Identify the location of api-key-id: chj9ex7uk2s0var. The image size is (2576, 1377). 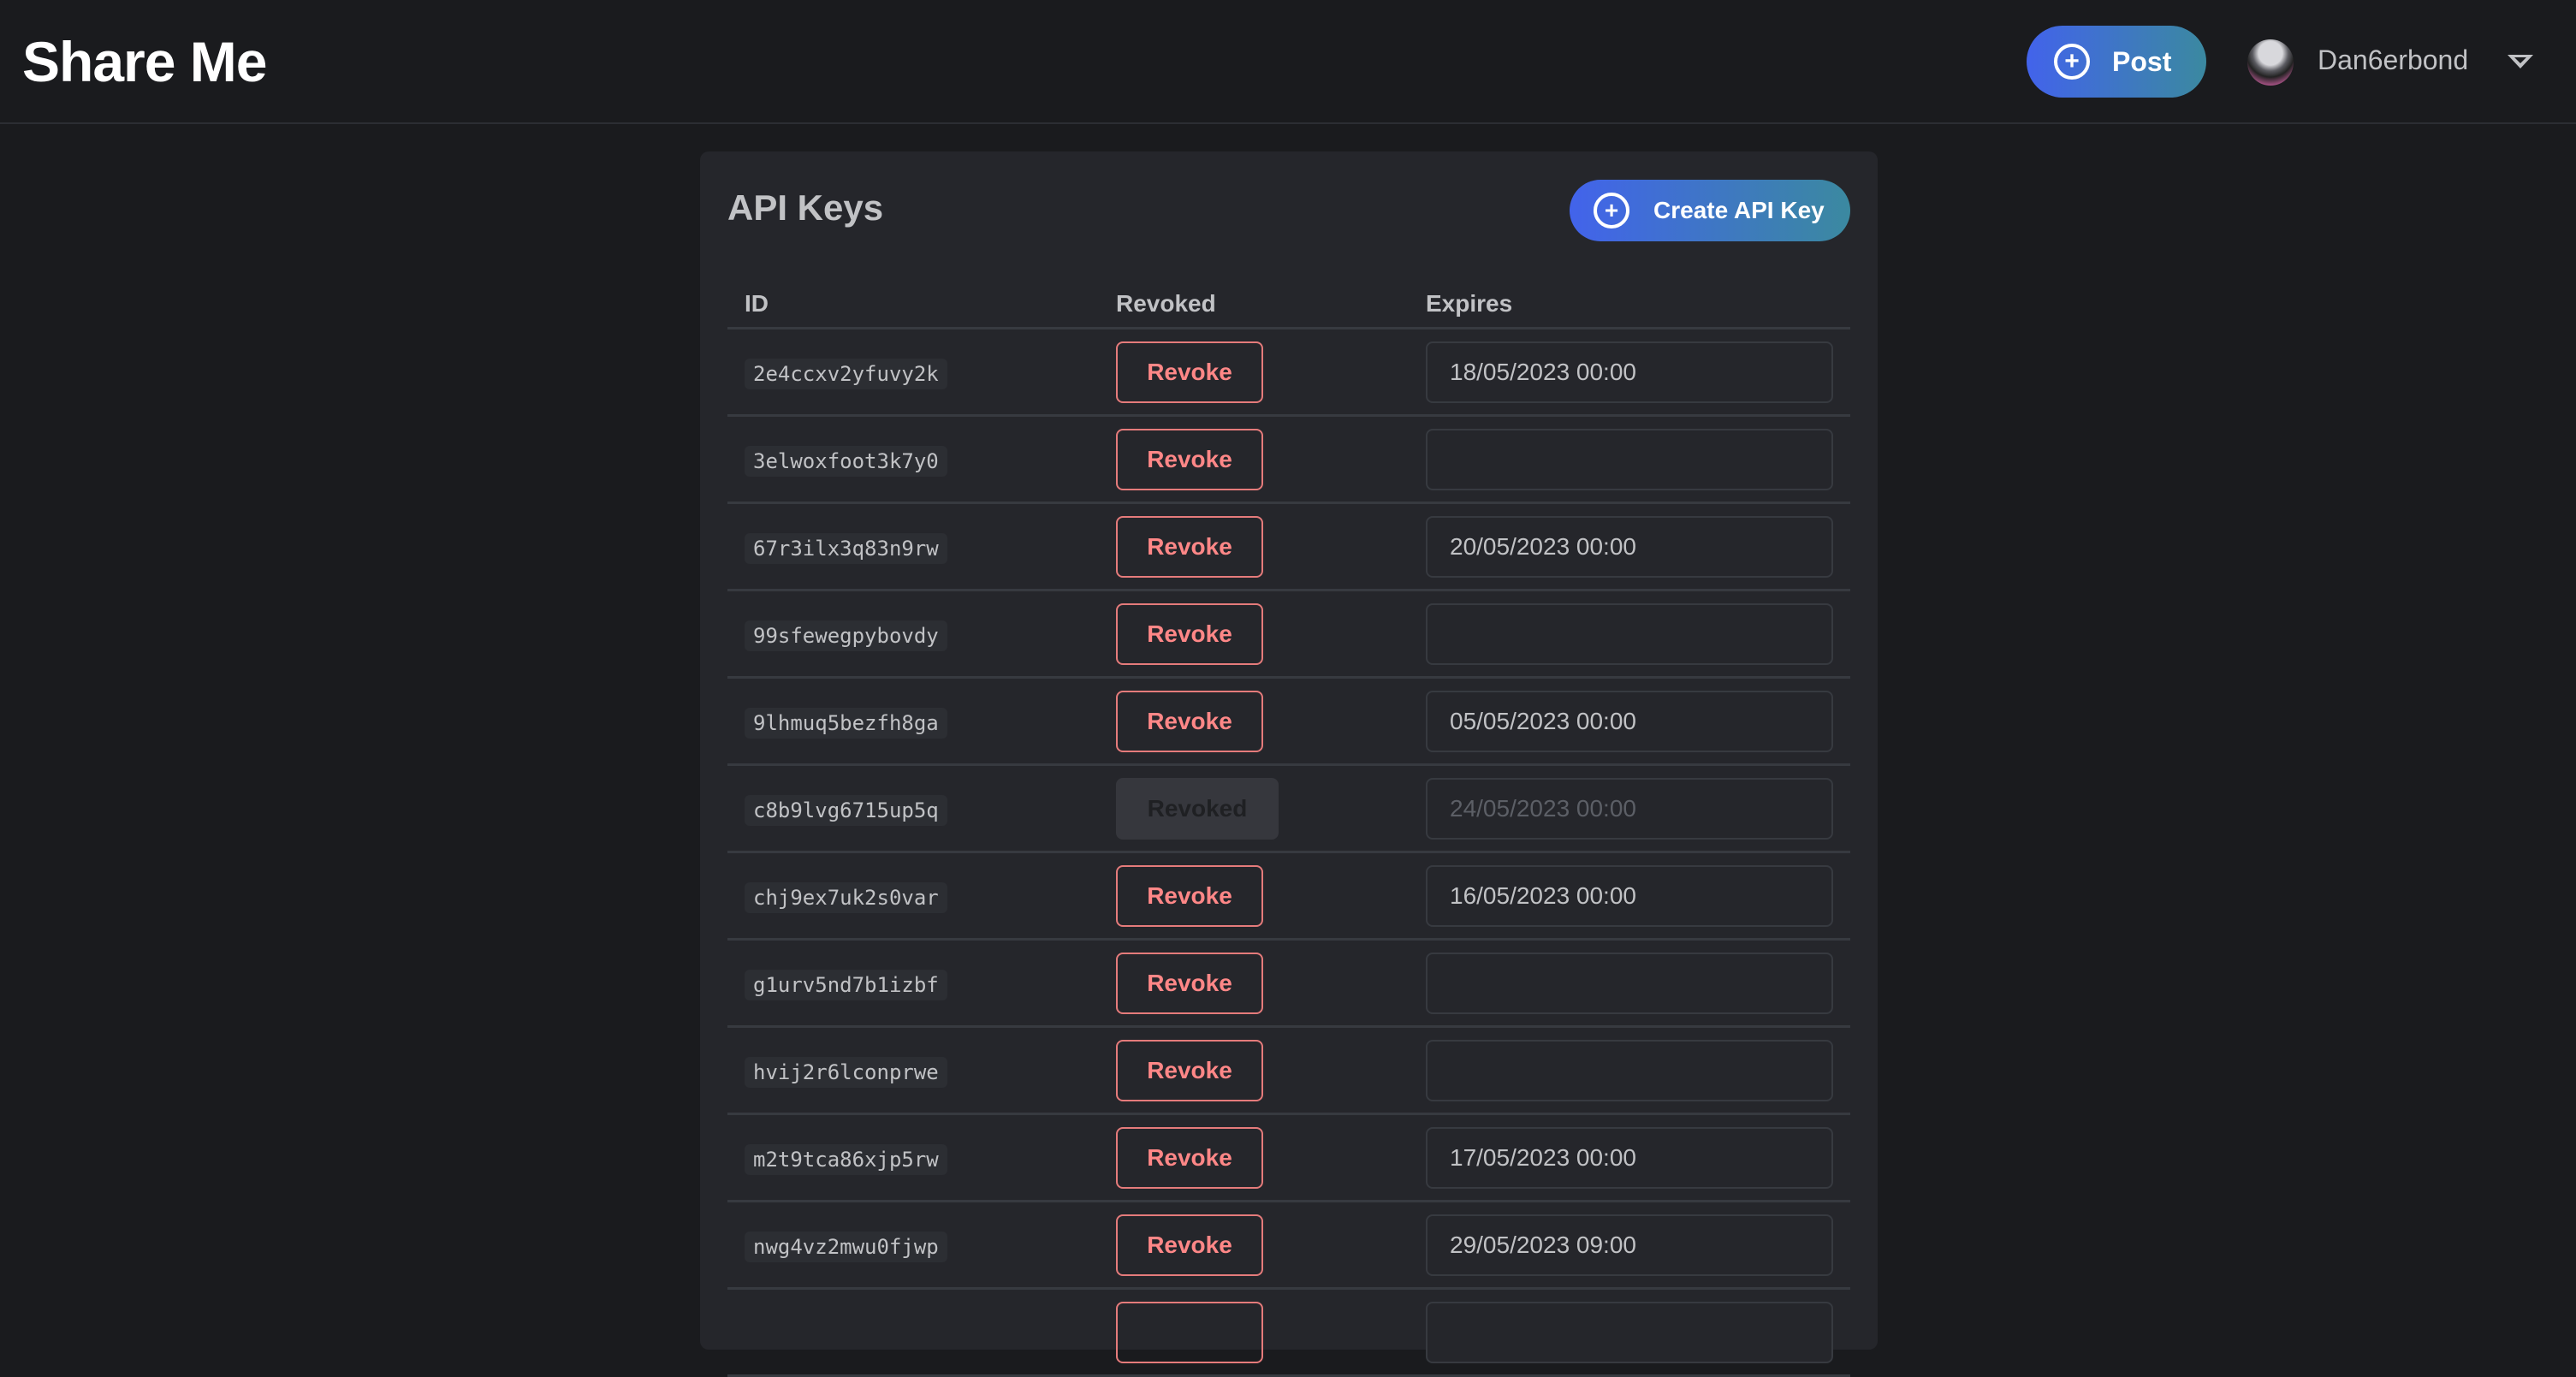
(846, 897).